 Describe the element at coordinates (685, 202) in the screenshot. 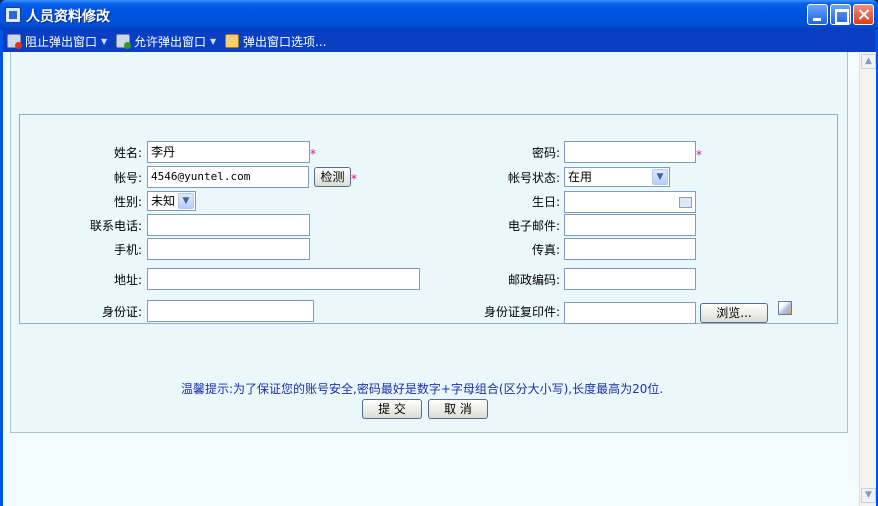

I see `calendar-icon` at that location.